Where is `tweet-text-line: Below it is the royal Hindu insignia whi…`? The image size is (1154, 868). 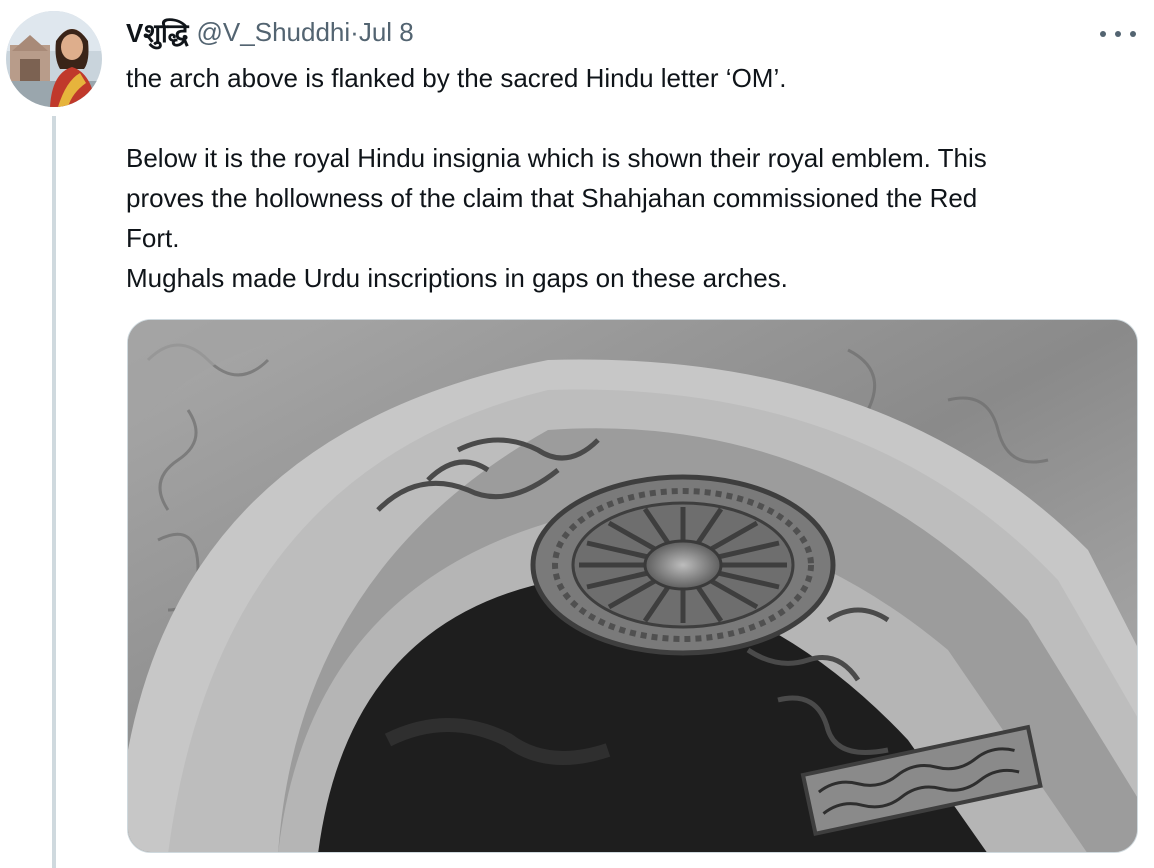 tweet-text-line: Below it is the royal Hindu insignia whi… is located at coordinates (556, 158).